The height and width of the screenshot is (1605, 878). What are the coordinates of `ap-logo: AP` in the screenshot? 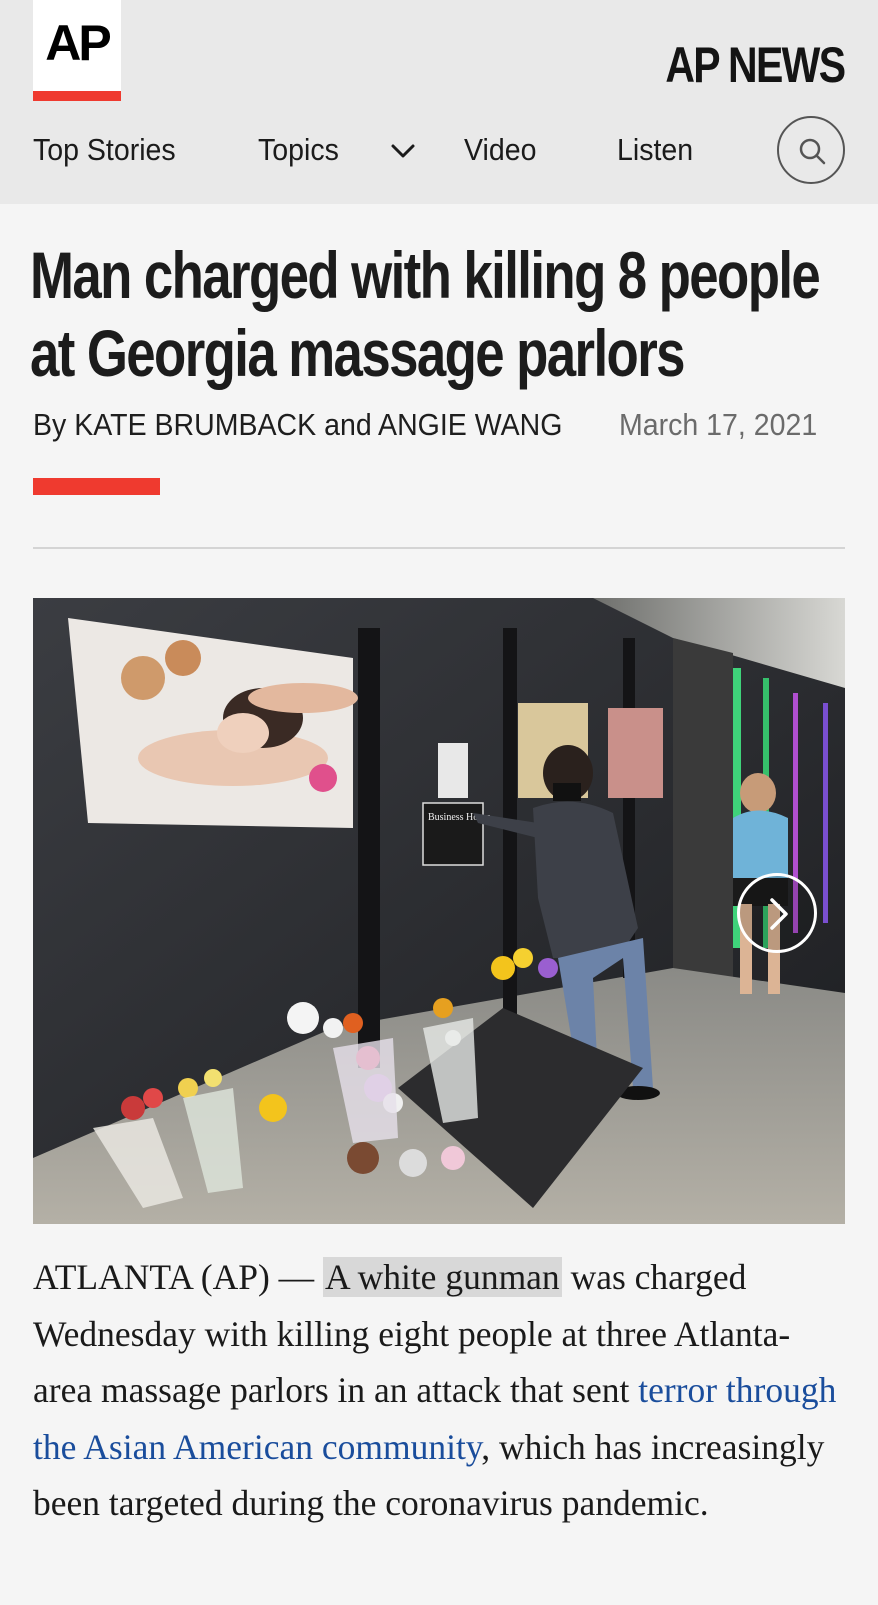 It's located at (77, 50).